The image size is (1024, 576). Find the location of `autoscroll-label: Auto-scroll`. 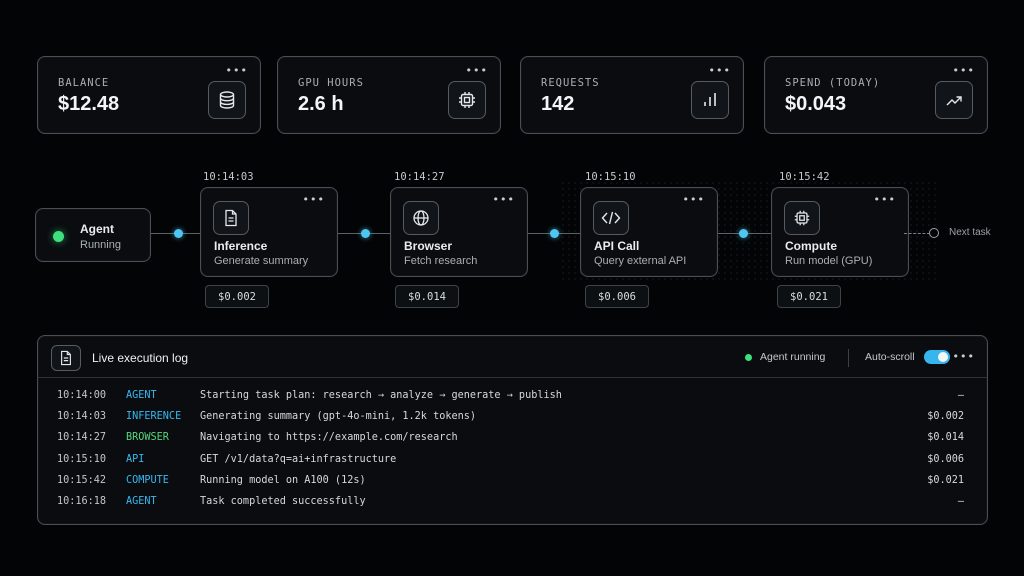

autoscroll-label: Auto-scroll is located at coordinates (890, 357).